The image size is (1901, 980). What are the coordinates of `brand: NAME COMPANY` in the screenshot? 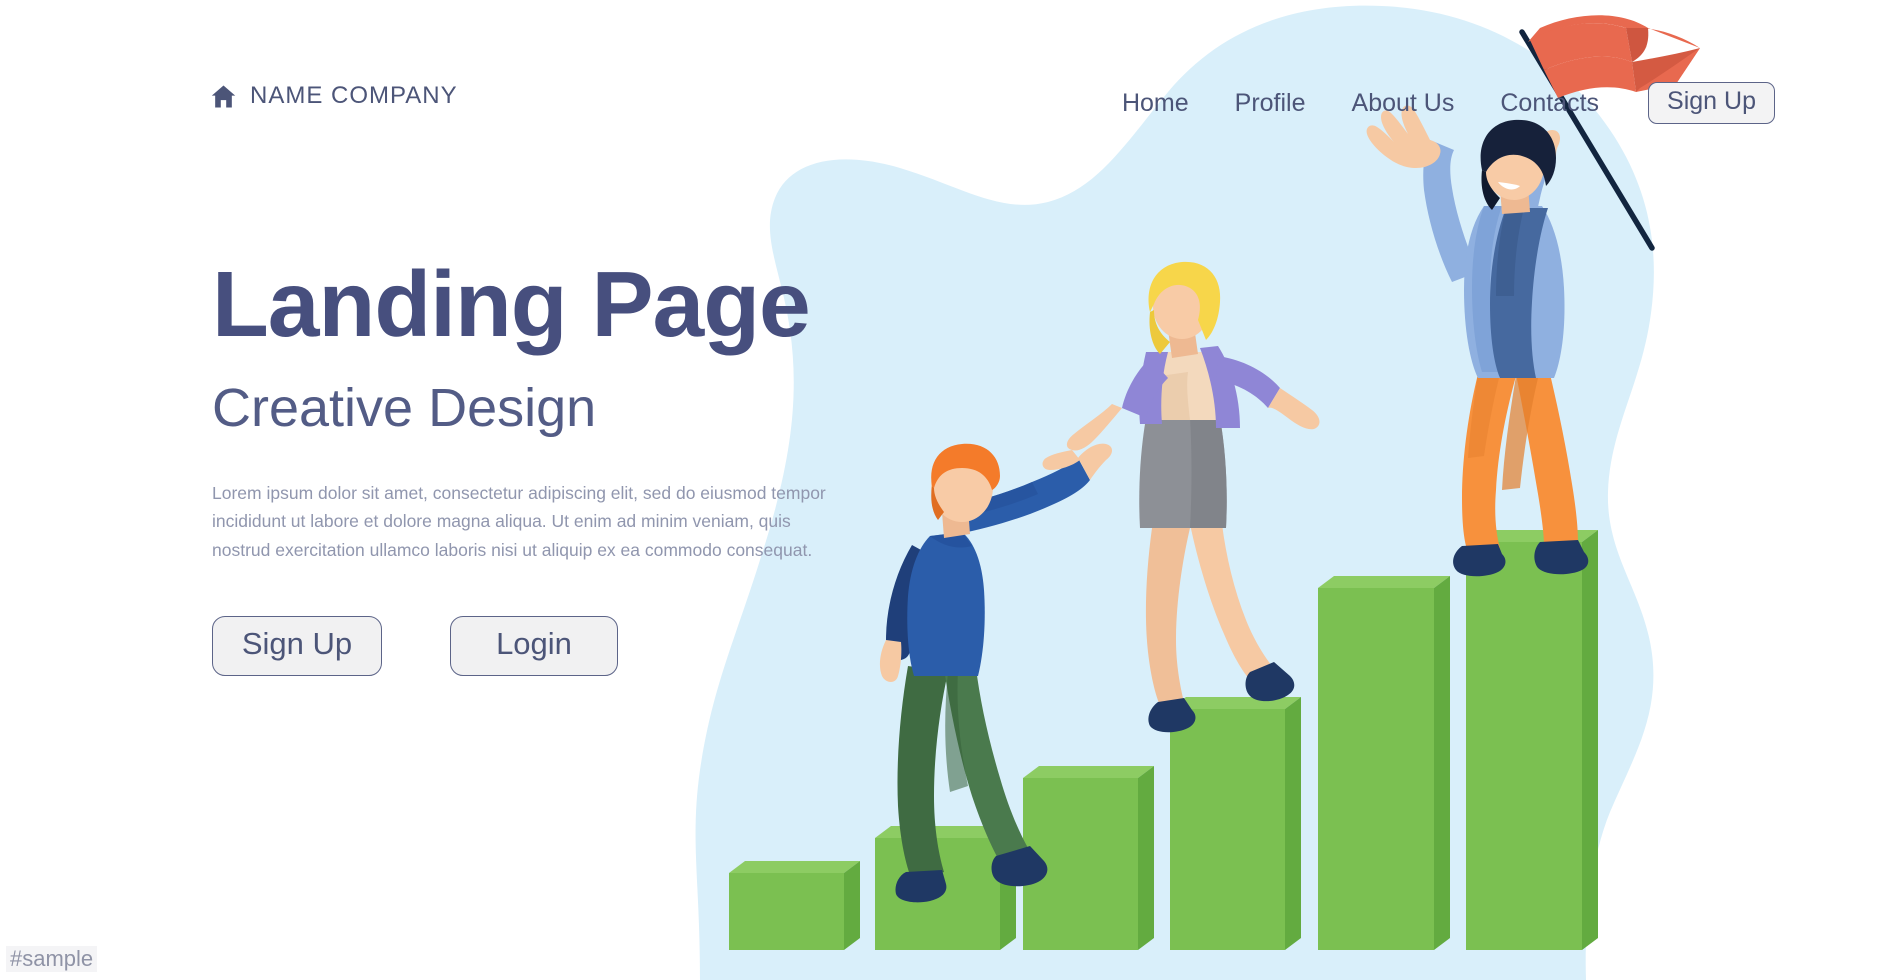 It's located at (334, 96).